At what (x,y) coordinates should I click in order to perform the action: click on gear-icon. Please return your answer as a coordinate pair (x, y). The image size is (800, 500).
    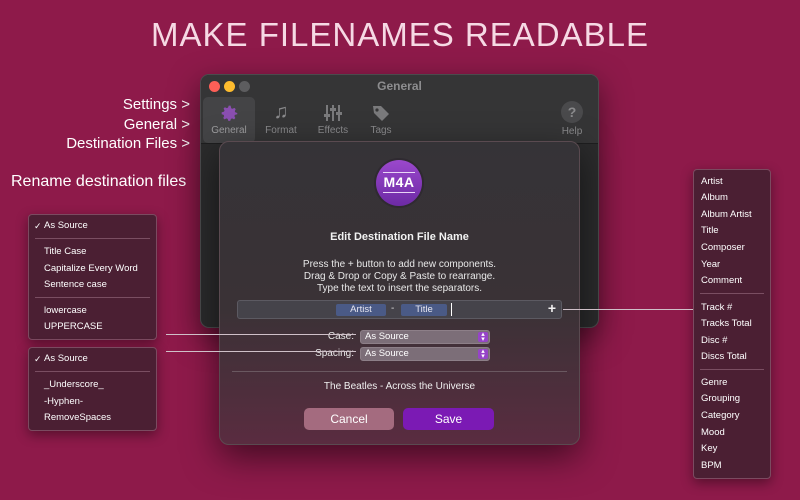
    Looking at the image, I should click on (229, 111).